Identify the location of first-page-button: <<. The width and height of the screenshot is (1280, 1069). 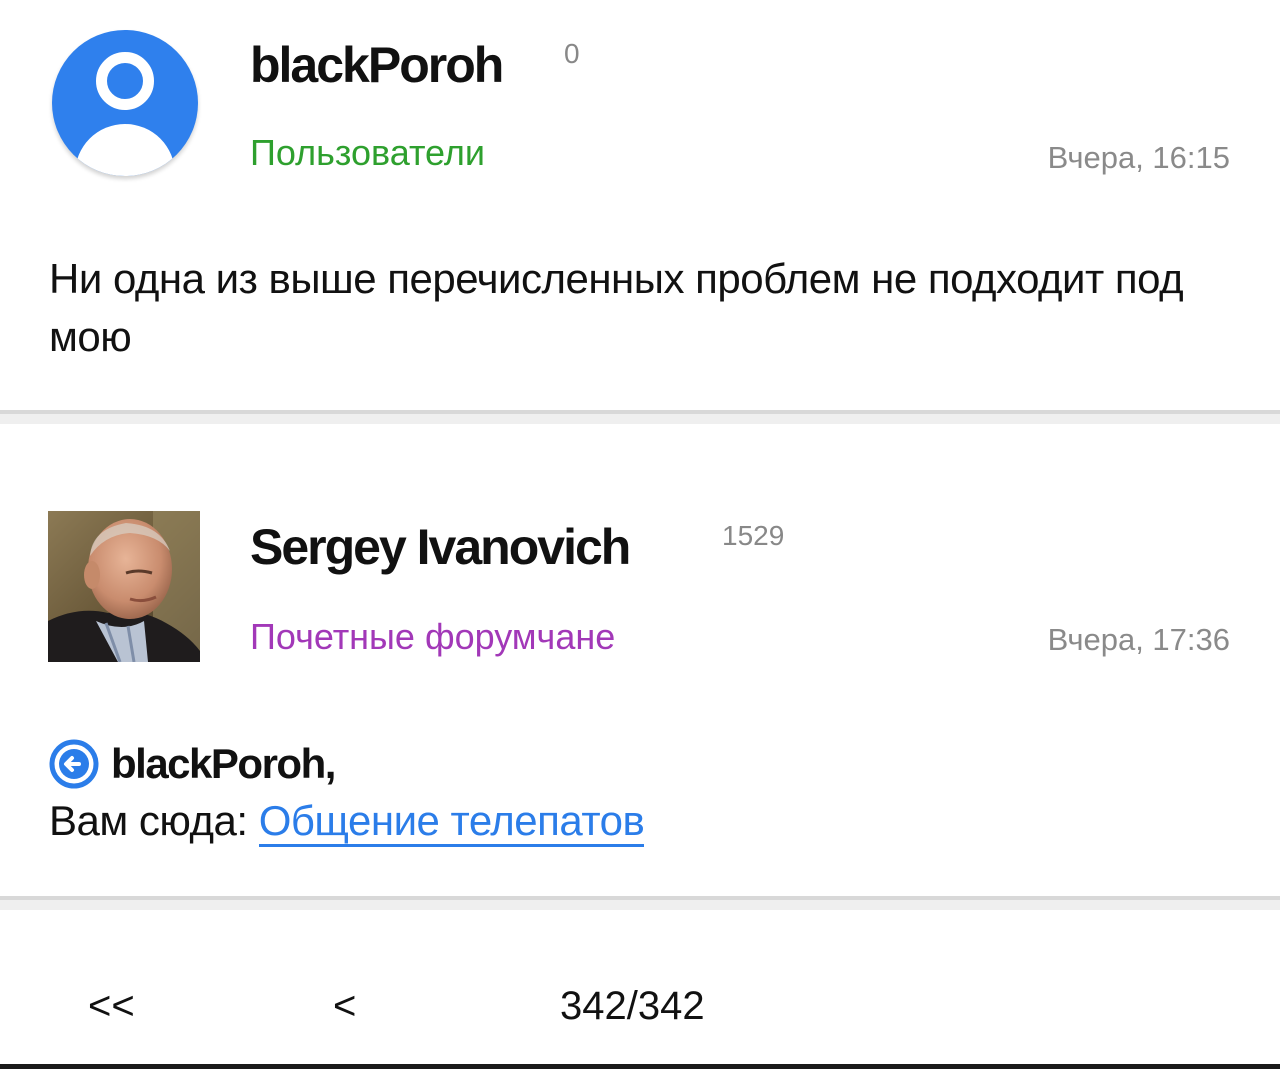
(111, 1006).